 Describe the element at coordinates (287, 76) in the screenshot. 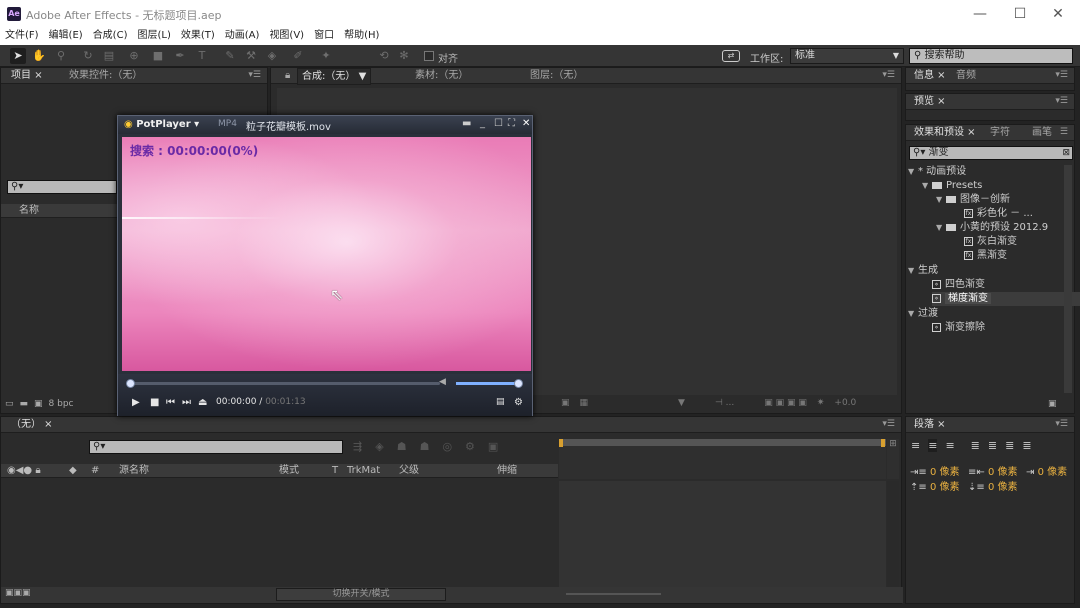

I see `lock-icon: 🔒︎` at that location.